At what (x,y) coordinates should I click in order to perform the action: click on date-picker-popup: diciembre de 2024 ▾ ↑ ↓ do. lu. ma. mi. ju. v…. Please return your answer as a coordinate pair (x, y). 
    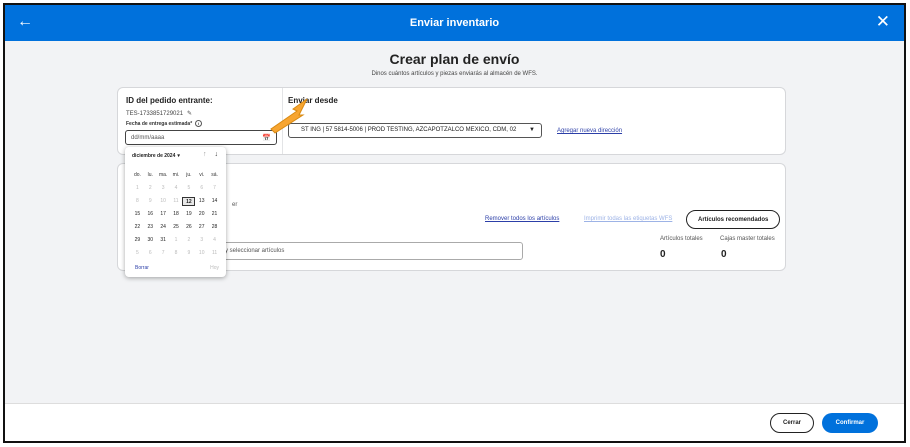
    Looking at the image, I should click on (175, 212).